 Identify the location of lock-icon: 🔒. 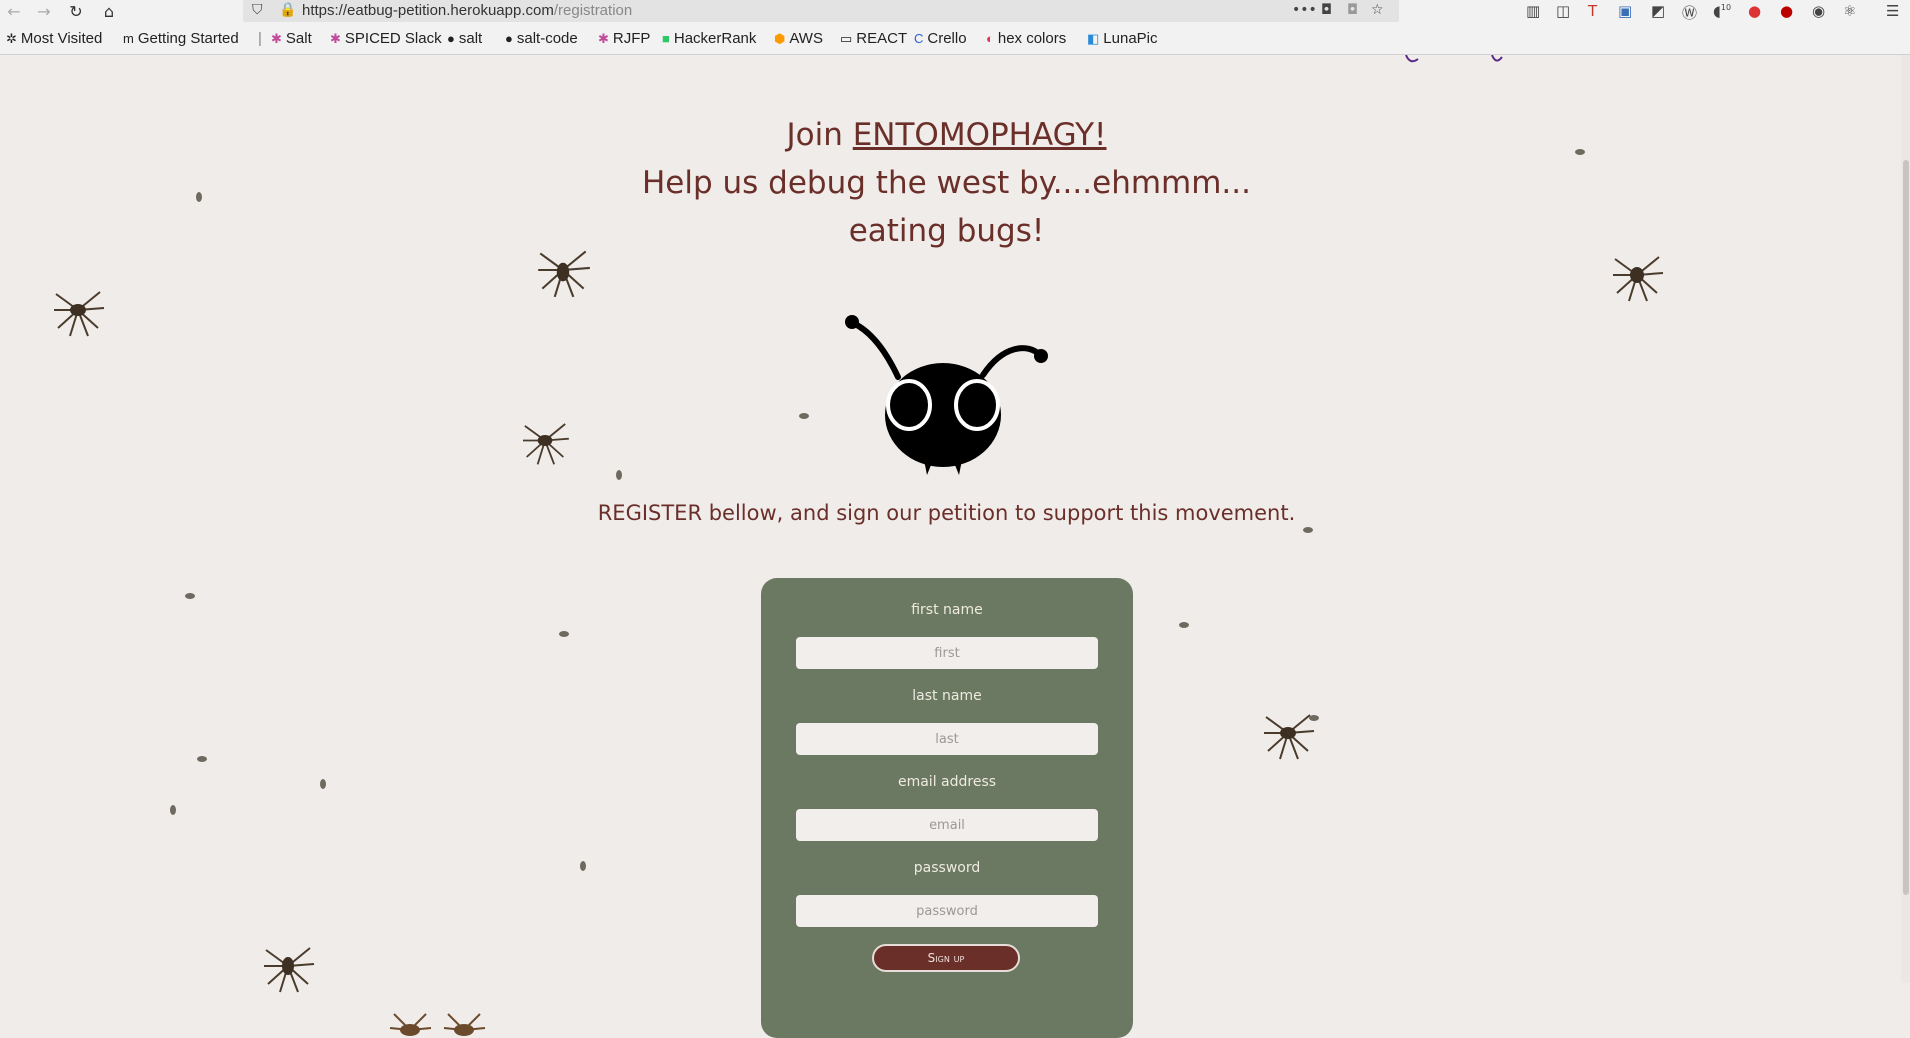
(287, 10).